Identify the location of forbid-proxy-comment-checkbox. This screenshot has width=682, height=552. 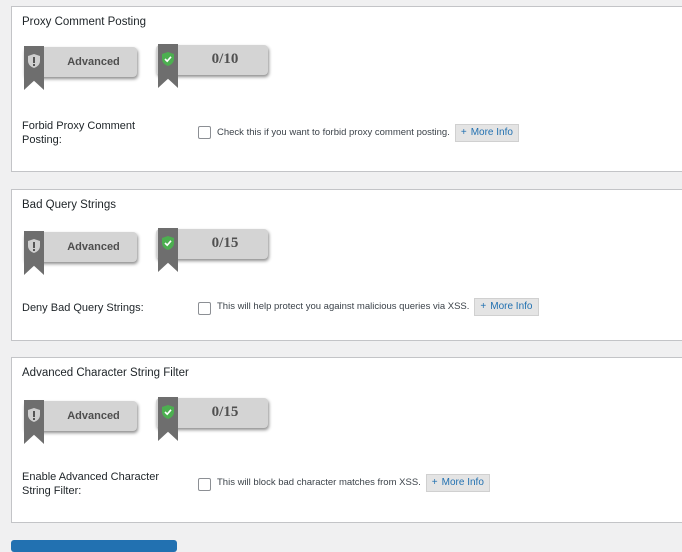
(204, 132).